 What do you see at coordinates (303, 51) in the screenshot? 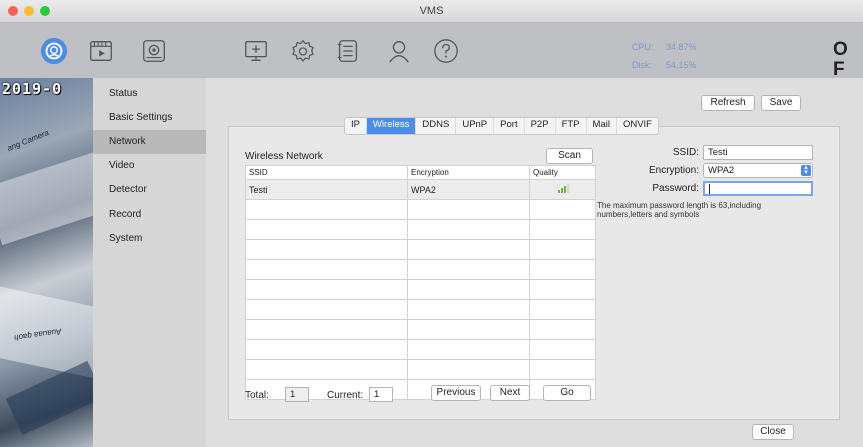
I see `settings-gear-icon` at bounding box center [303, 51].